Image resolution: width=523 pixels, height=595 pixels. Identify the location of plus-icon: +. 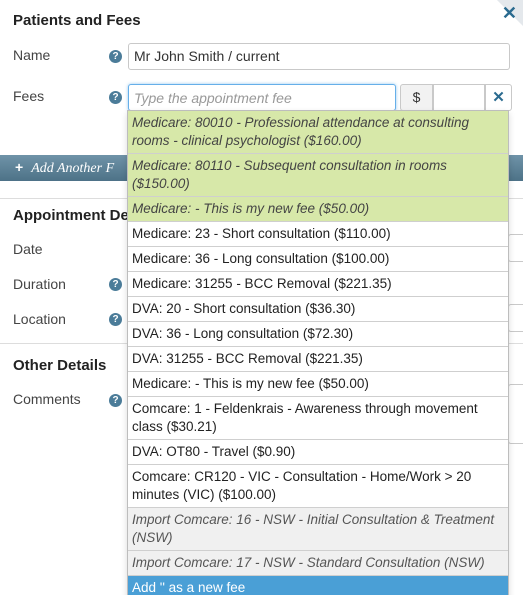
(19, 167).